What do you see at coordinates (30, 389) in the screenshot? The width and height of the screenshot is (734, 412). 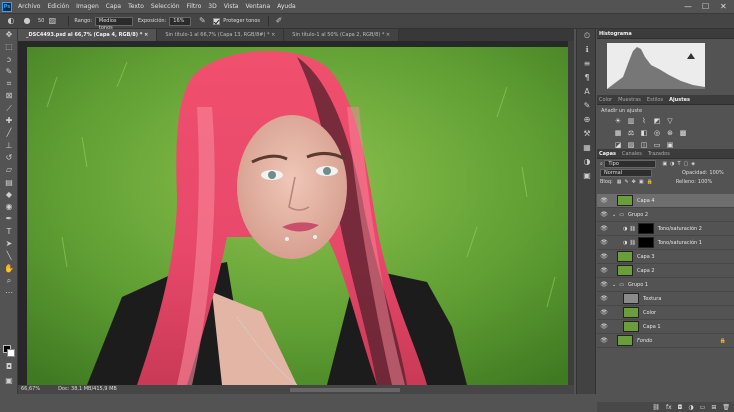 I see `zoom-level: 66,67%` at bounding box center [30, 389].